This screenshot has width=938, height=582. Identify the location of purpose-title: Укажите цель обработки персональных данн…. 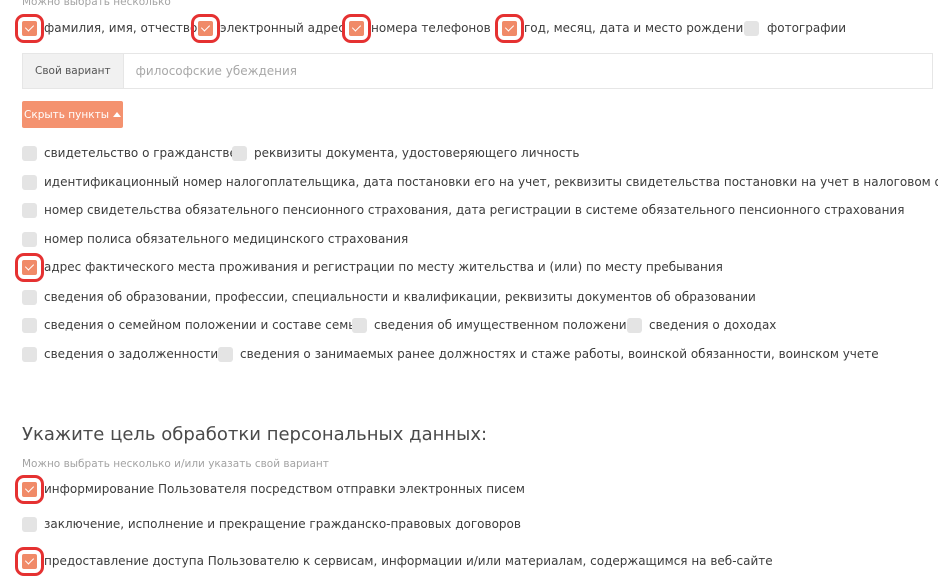
(255, 434).